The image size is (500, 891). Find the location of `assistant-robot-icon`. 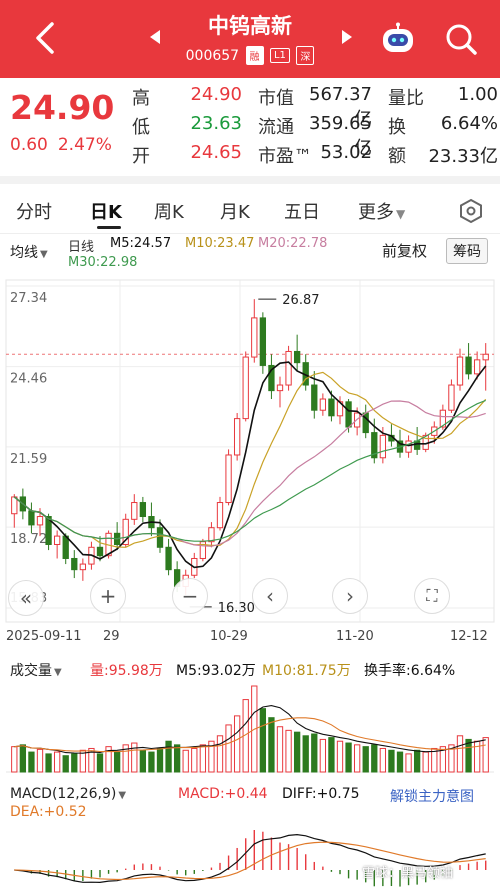

assistant-robot-icon is located at coordinates (398, 38).